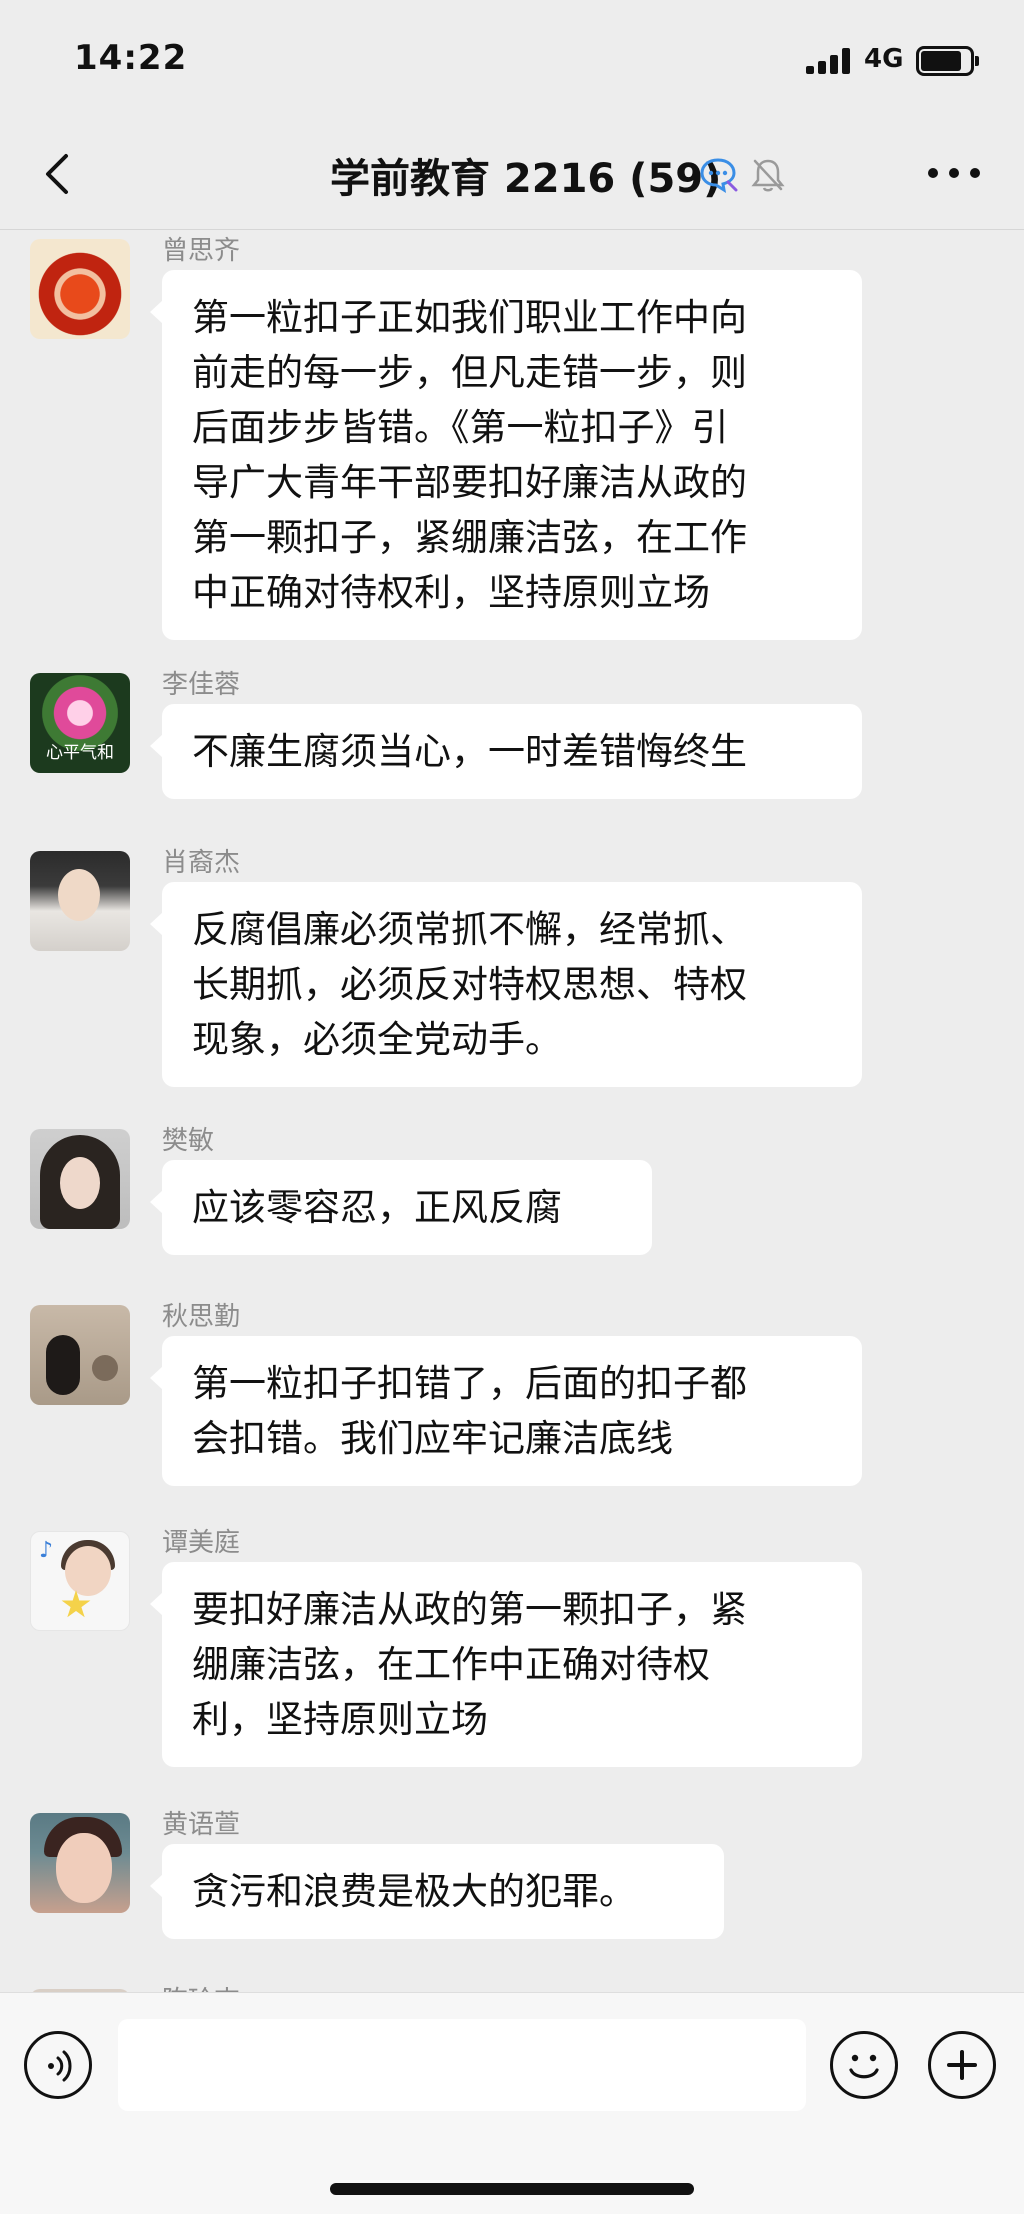 This screenshot has height=2214, width=1024. I want to click on network-label: 4G, so click(884, 59).